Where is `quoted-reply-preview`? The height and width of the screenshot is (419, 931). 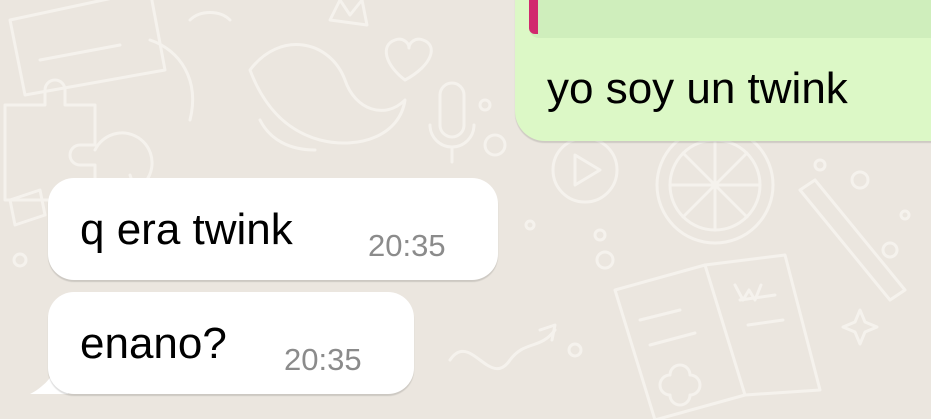
quoted-reply-preview is located at coordinates (730, 19).